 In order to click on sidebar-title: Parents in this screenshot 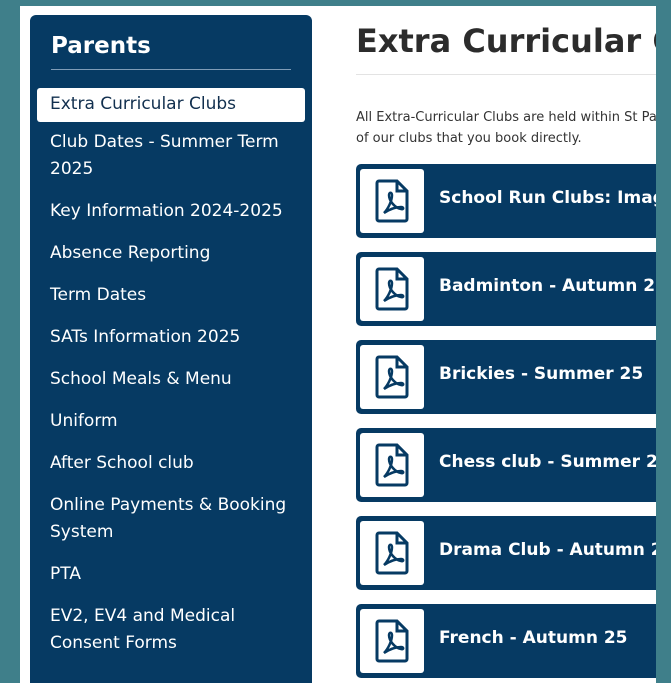, I will do `click(101, 46)`.